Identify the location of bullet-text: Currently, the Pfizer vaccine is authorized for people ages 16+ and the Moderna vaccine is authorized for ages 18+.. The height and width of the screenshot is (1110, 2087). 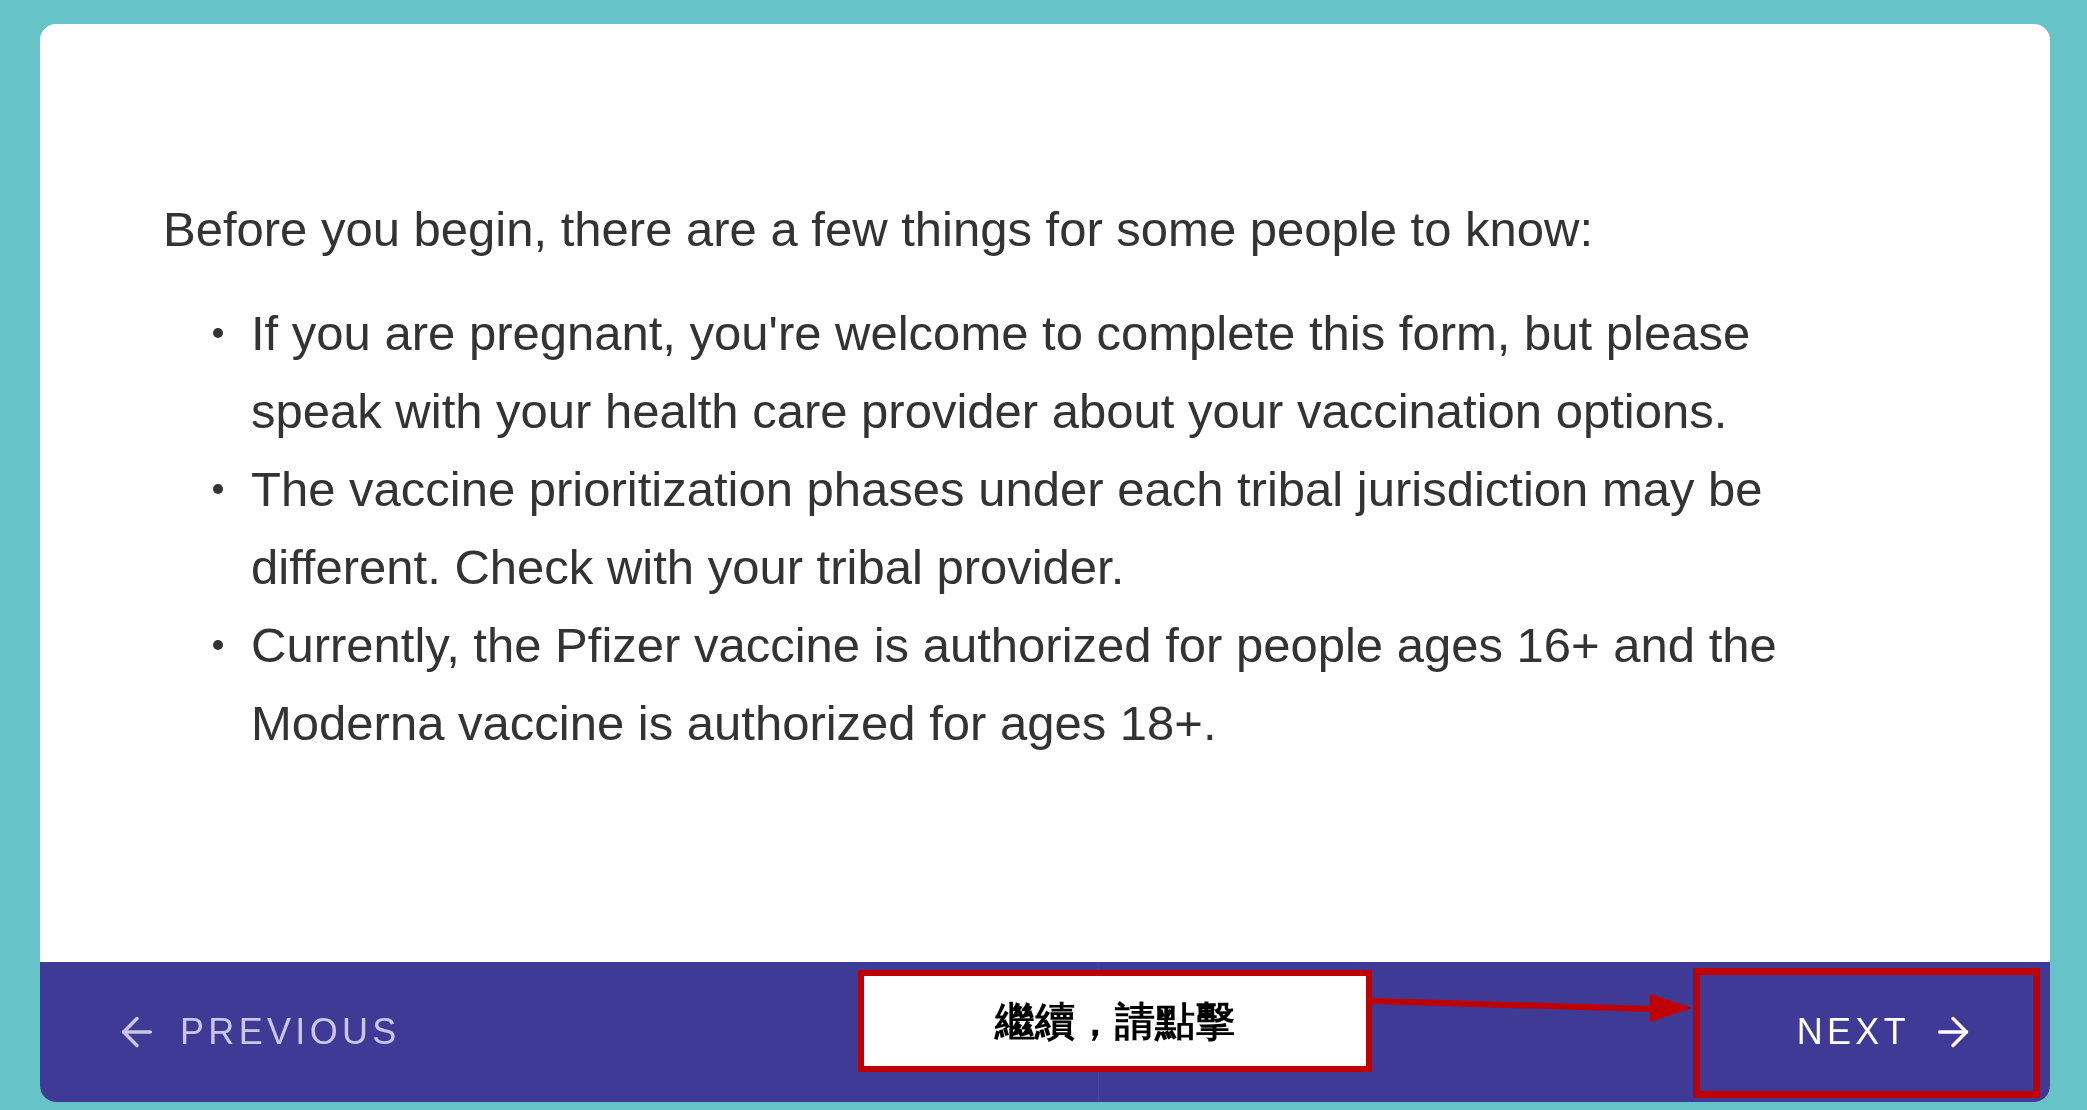
(1014, 684).